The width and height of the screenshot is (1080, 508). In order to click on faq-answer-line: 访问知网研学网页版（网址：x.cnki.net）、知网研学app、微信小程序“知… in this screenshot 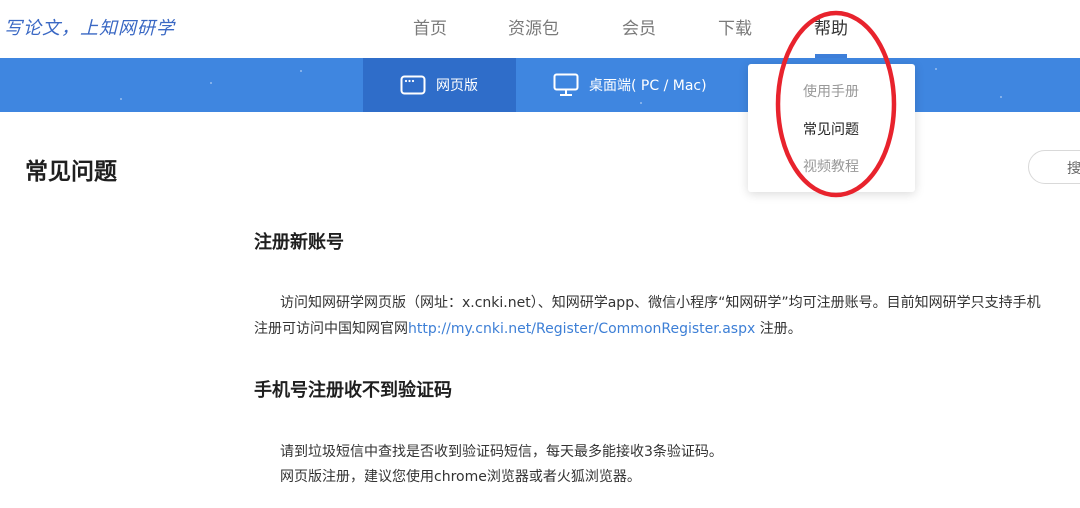, I will do `click(660, 303)`.